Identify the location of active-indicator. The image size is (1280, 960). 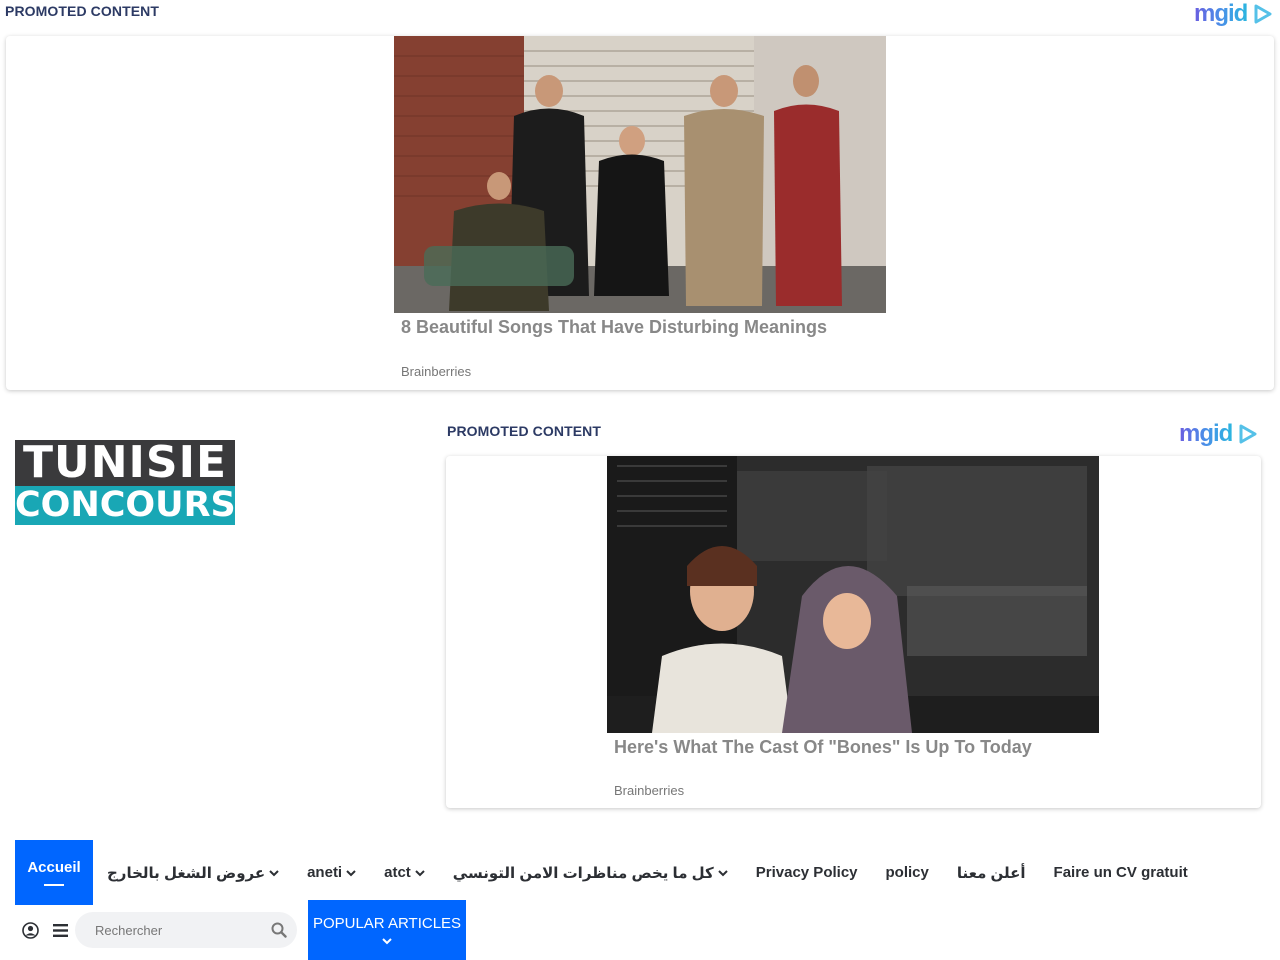
(54, 885).